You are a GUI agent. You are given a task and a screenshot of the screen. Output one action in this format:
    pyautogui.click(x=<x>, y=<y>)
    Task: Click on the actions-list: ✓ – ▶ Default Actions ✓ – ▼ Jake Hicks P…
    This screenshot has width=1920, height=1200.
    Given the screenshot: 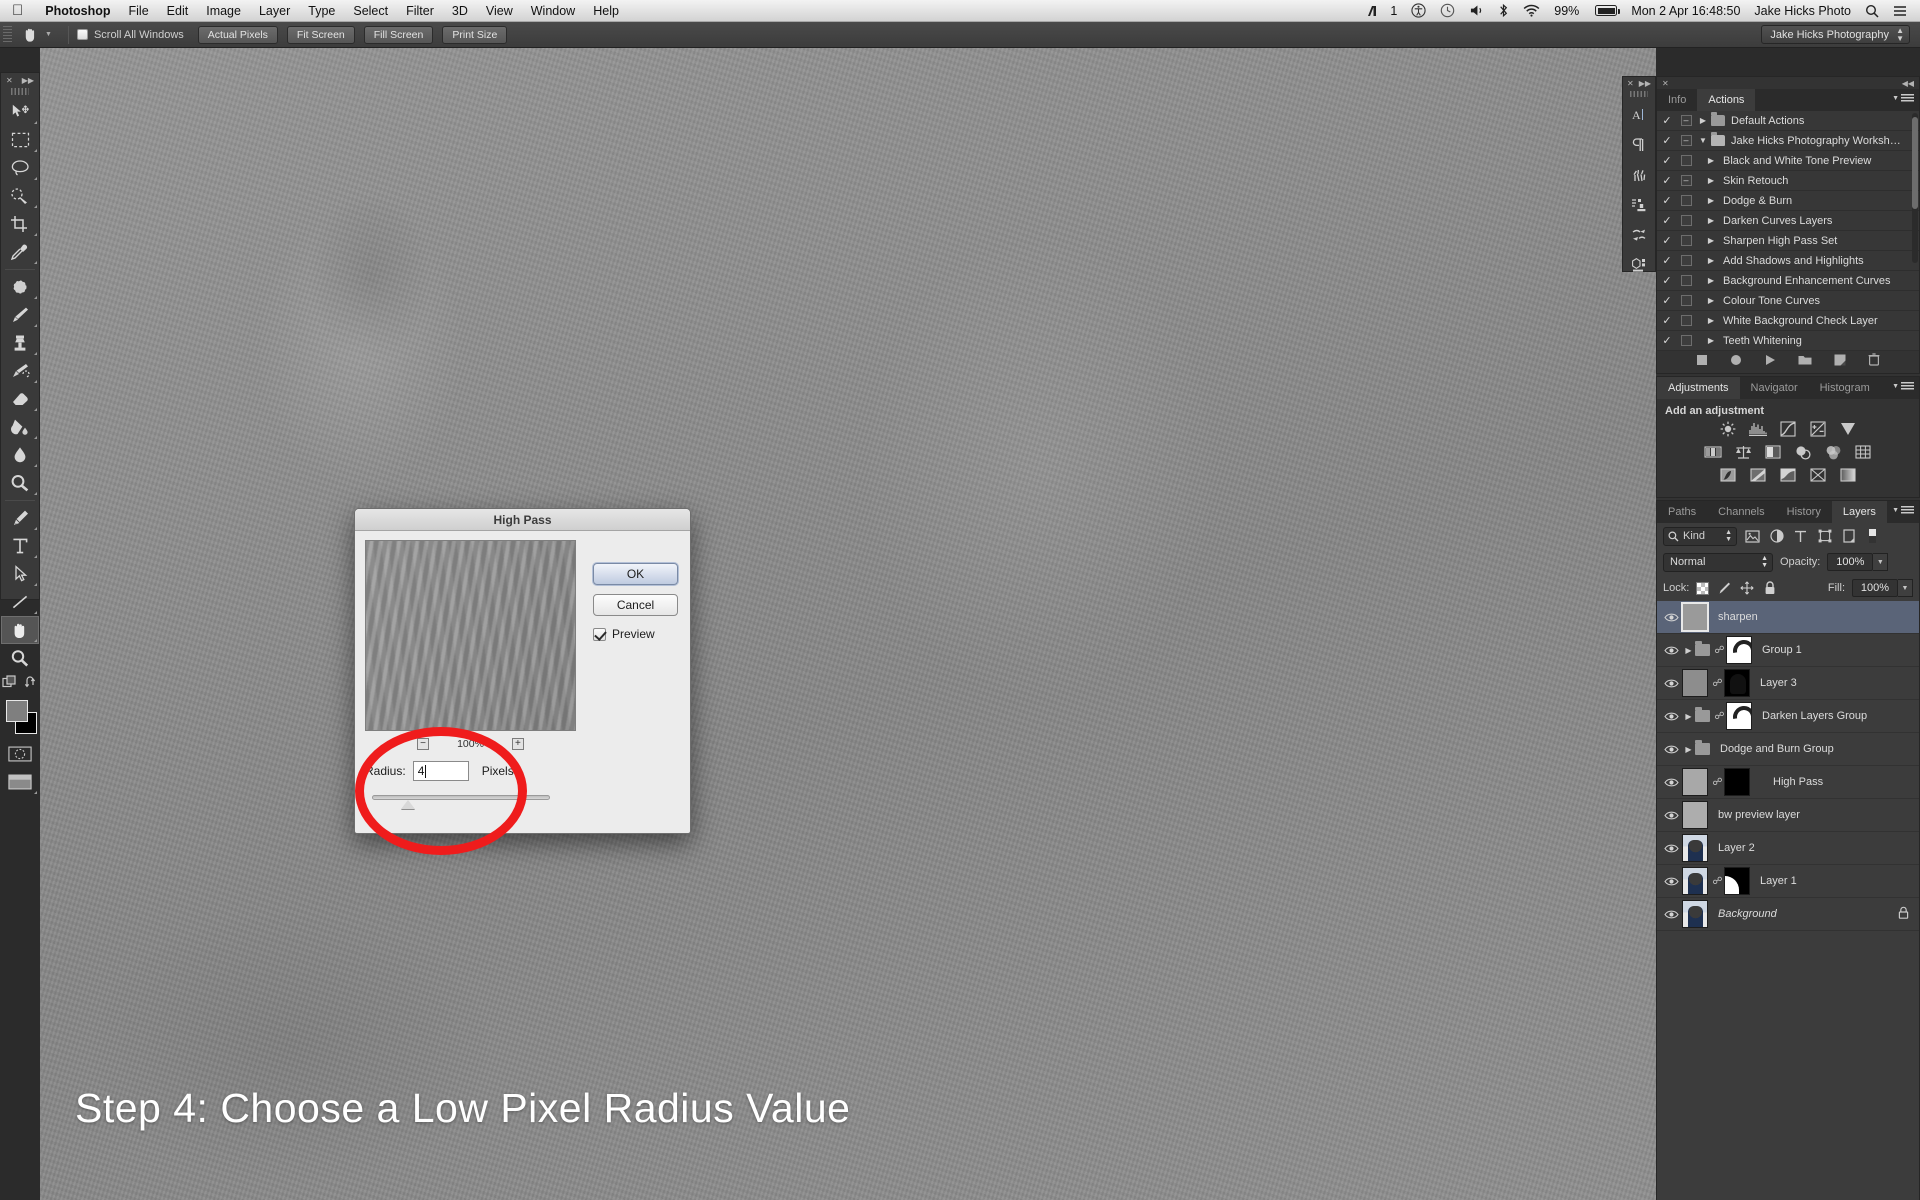 What is the action you would take?
    pyautogui.click(x=1788, y=231)
    